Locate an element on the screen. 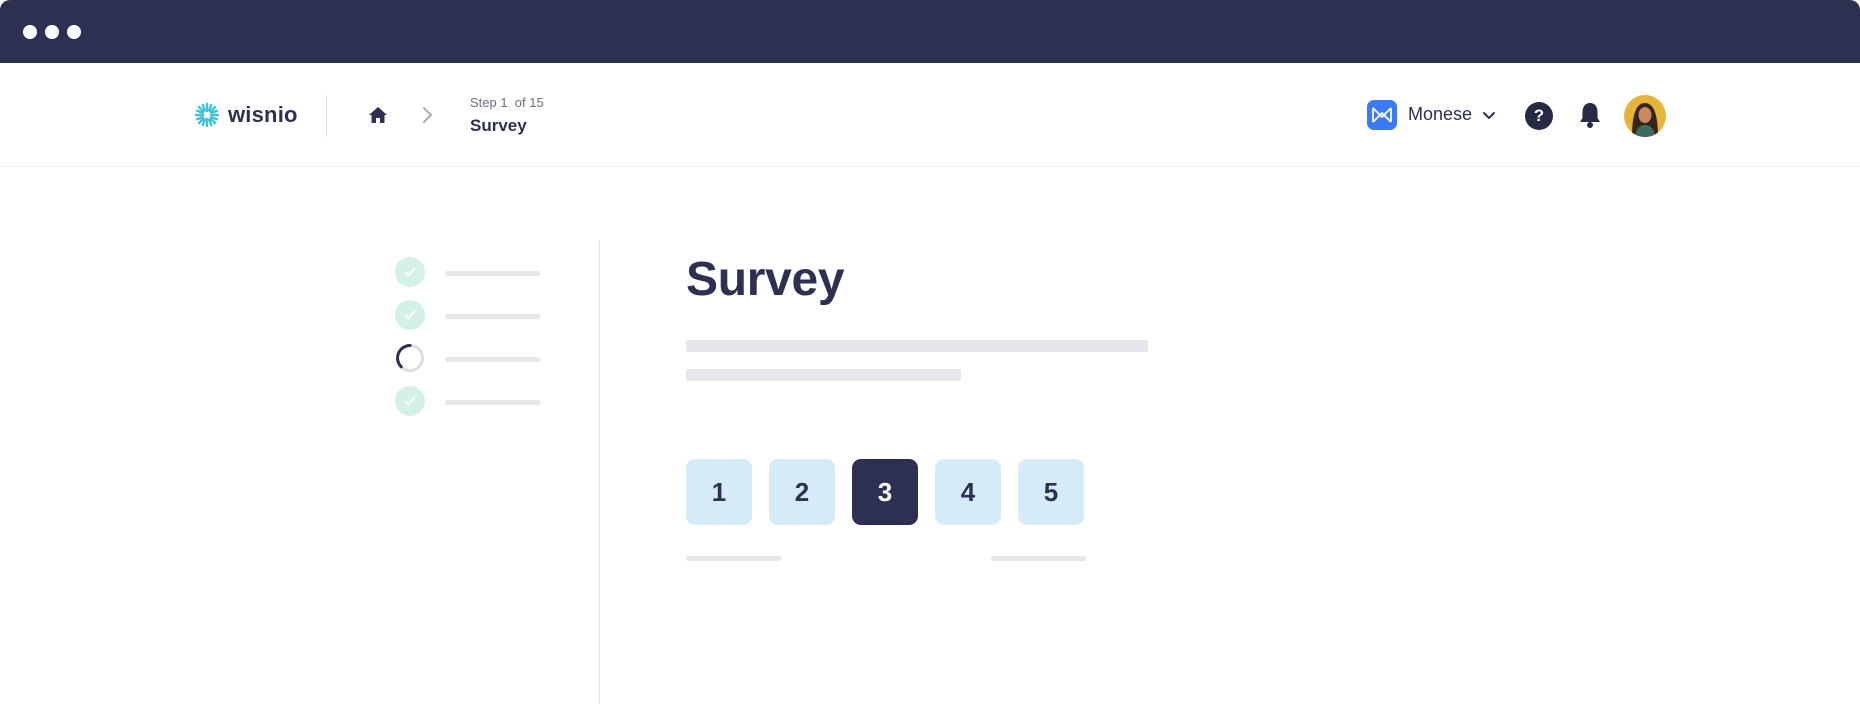 The image size is (1860, 704). help-icon: ? is located at coordinates (1539, 116).